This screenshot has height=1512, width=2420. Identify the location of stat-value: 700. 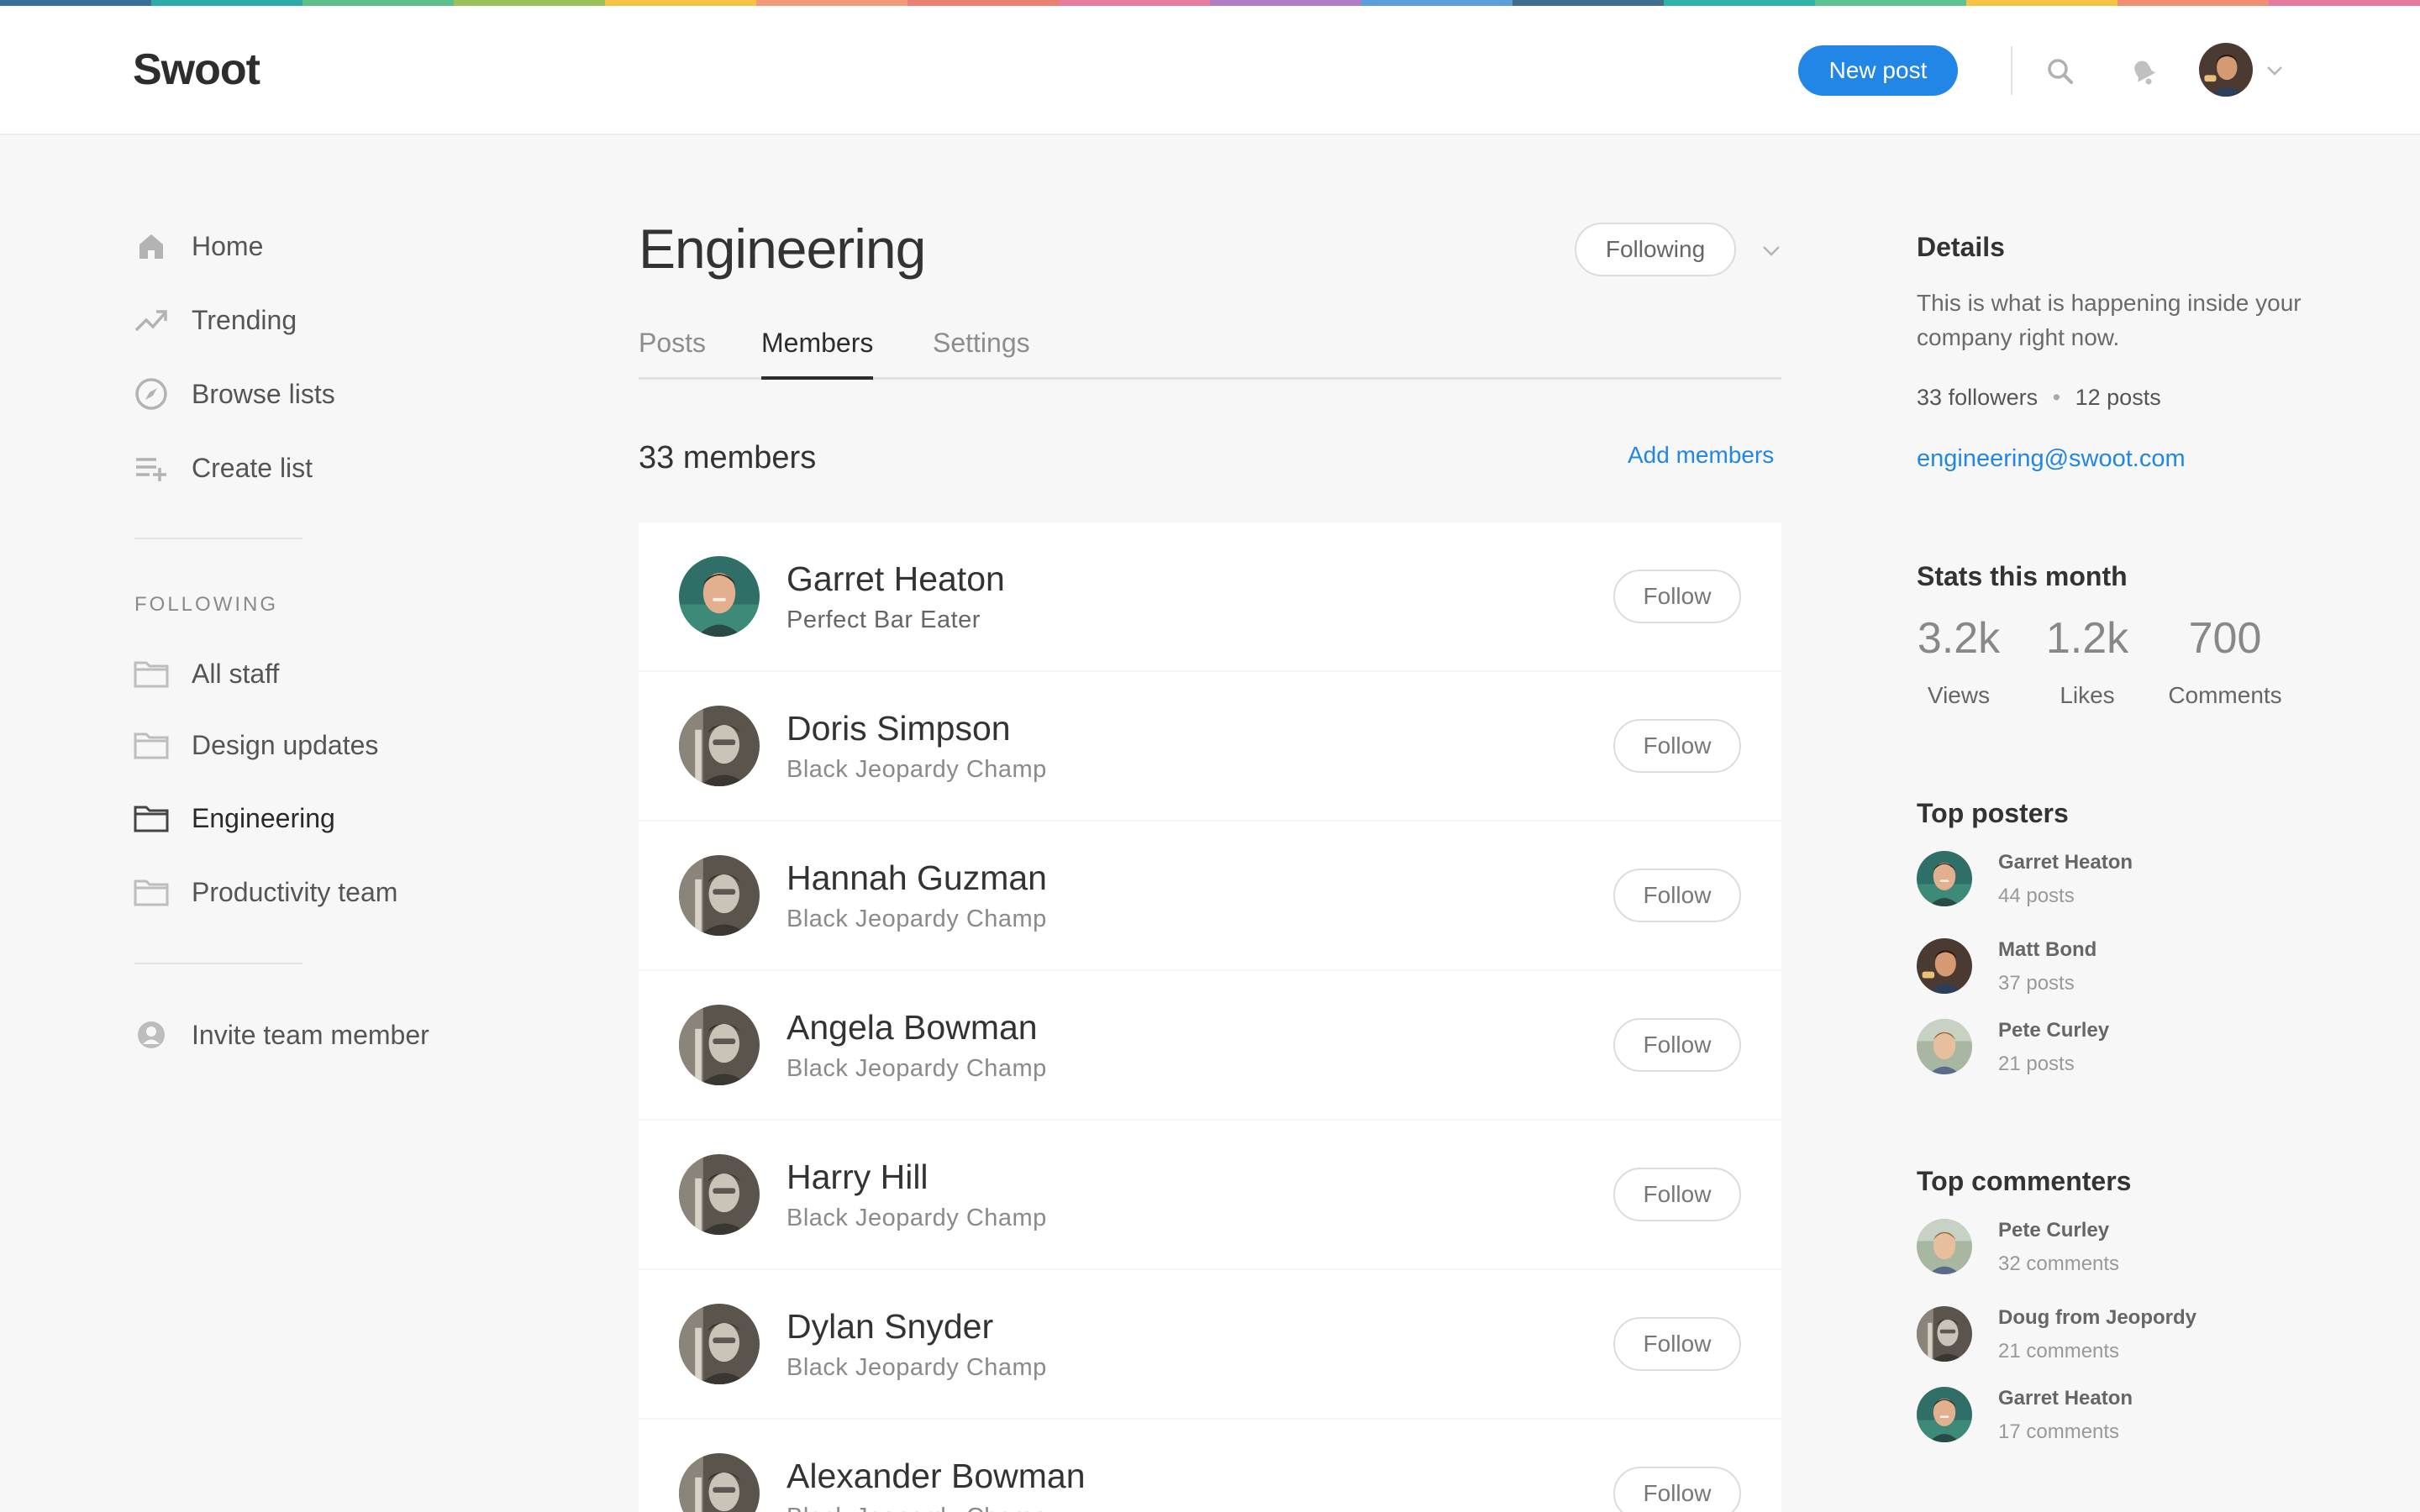
(2225, 638).